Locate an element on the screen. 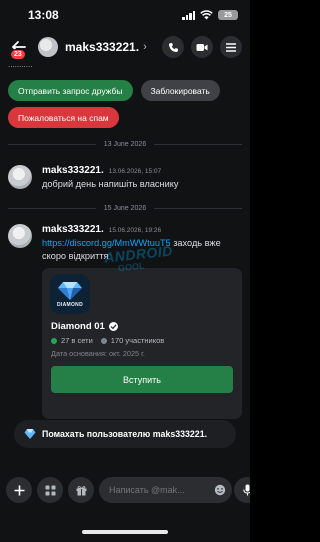 The height and width of the screenshot is (542, 320). phone-icon is located at coordinates (173, 47).